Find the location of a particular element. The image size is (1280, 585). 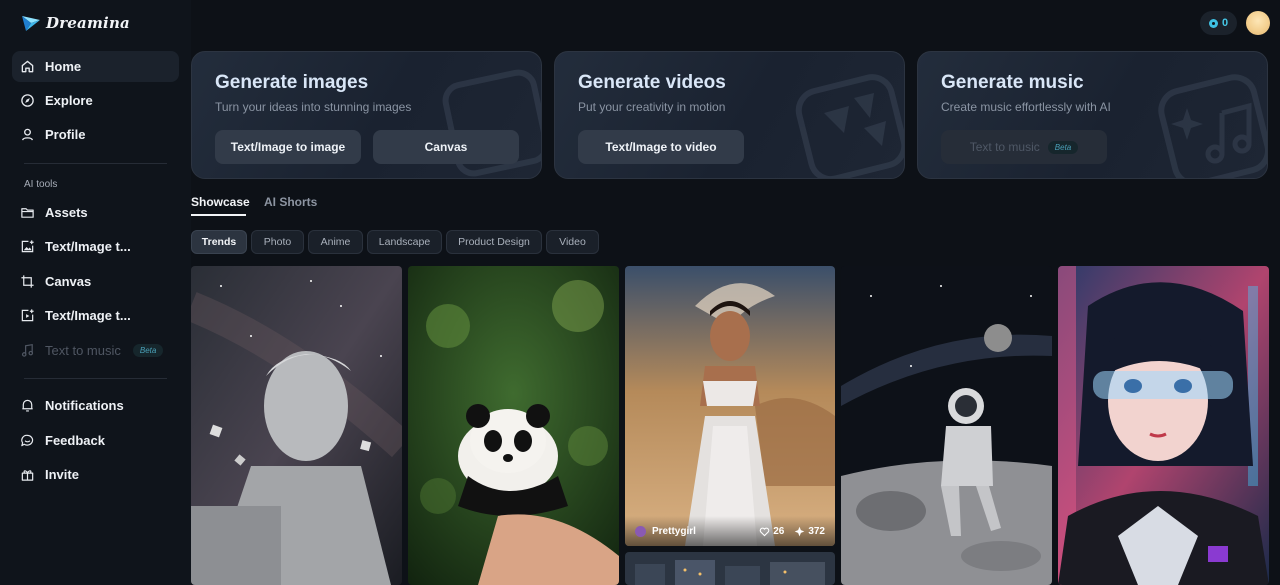

nav-label: Text to music is located at coordinates (83, 350).